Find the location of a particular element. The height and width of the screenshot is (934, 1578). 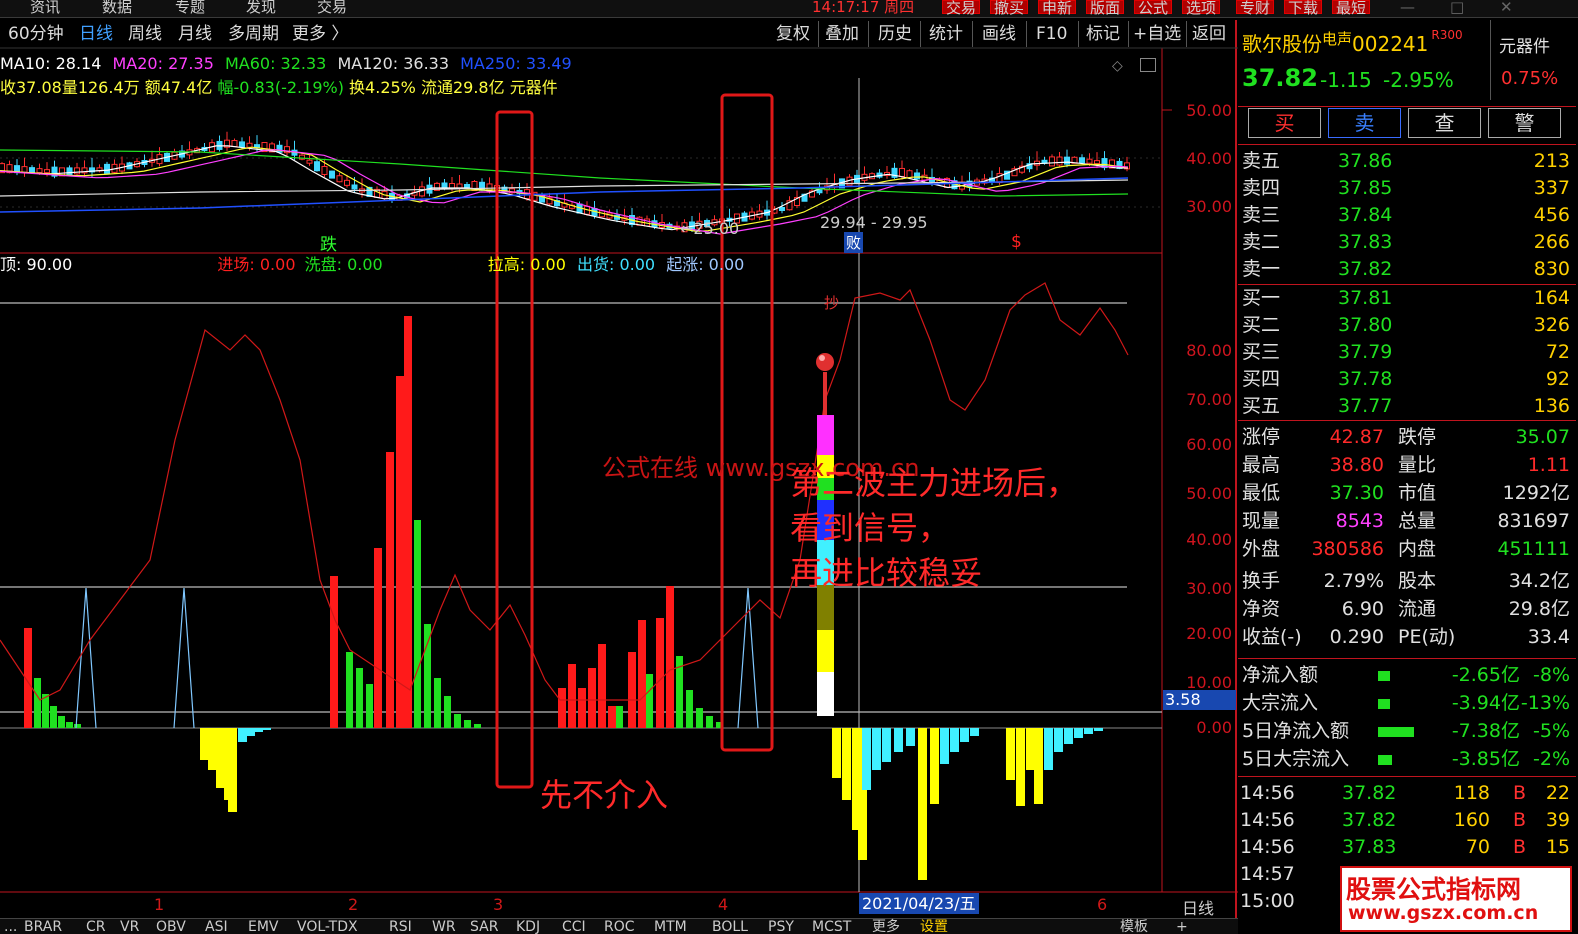

note-line-2: 看到信号， is located at coordinates (870, 528).